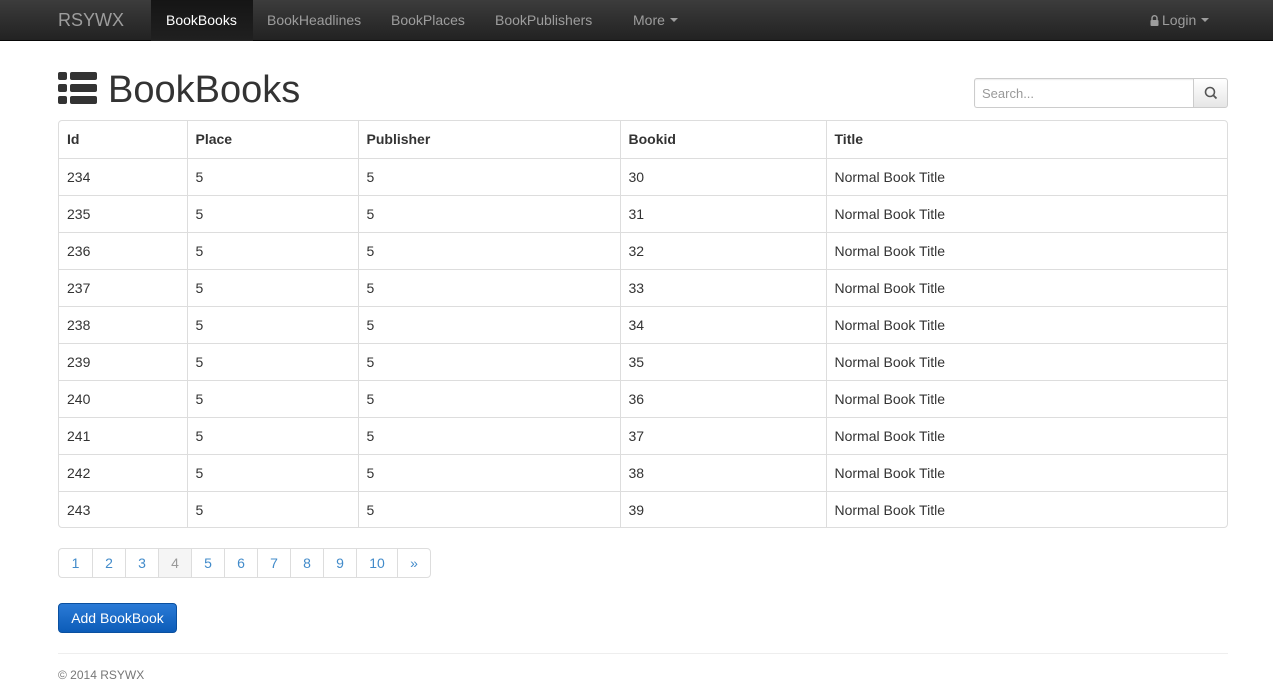  I want to click on footer-divider, so click(643, 653).